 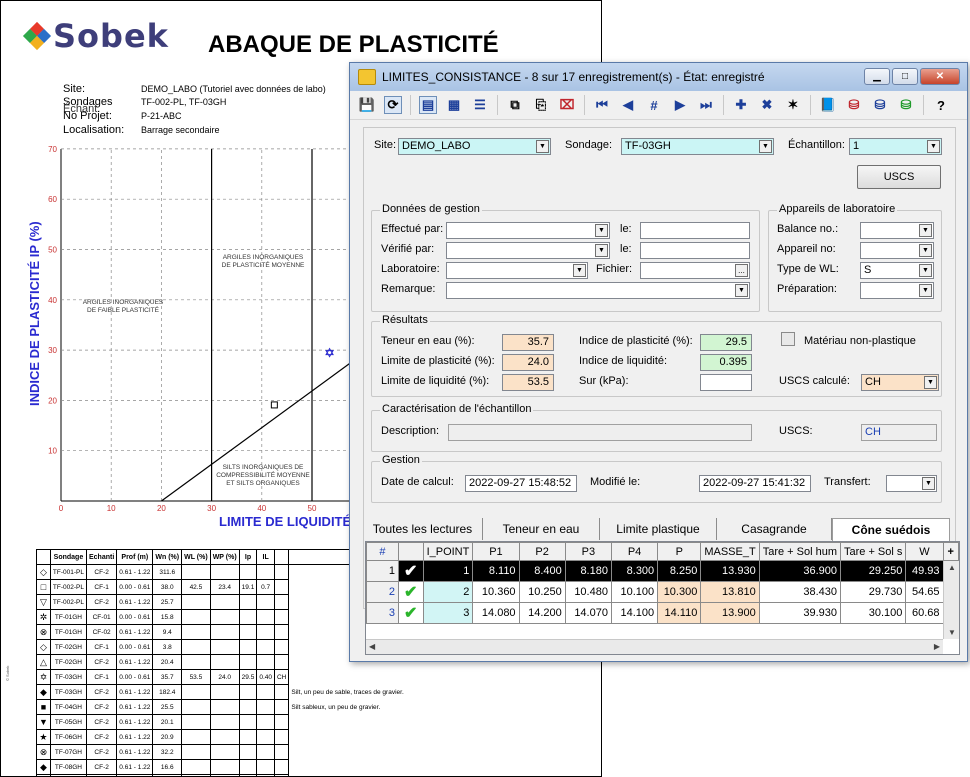 I want to click on grid-cell: 10.250, so click(x=542, y=592).